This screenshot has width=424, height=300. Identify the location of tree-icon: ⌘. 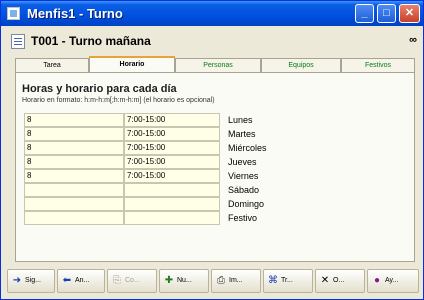
(273, 280).